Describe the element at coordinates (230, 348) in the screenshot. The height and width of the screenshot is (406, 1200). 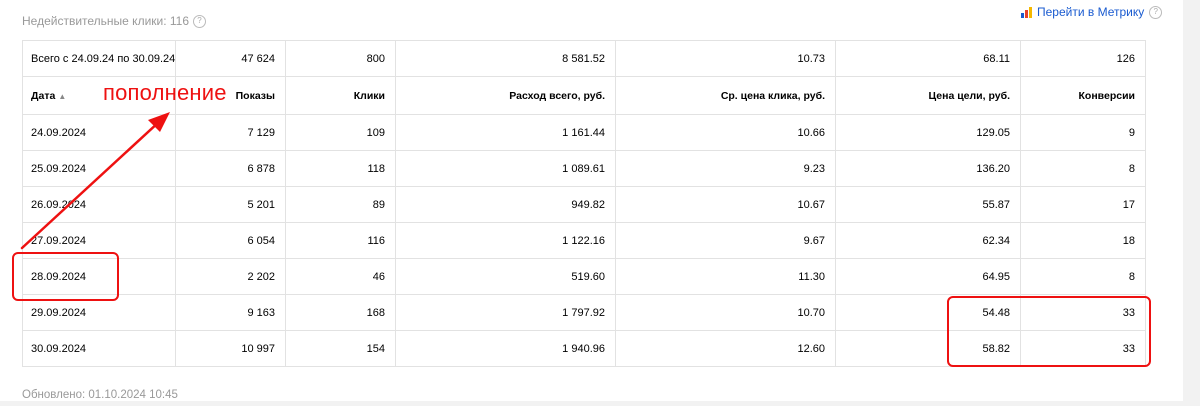
I see `cell-impressions: 10 997` at that location.